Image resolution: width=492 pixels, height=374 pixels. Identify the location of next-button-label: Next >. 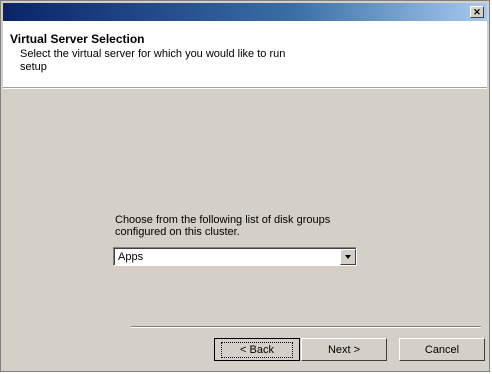
(344, 349).